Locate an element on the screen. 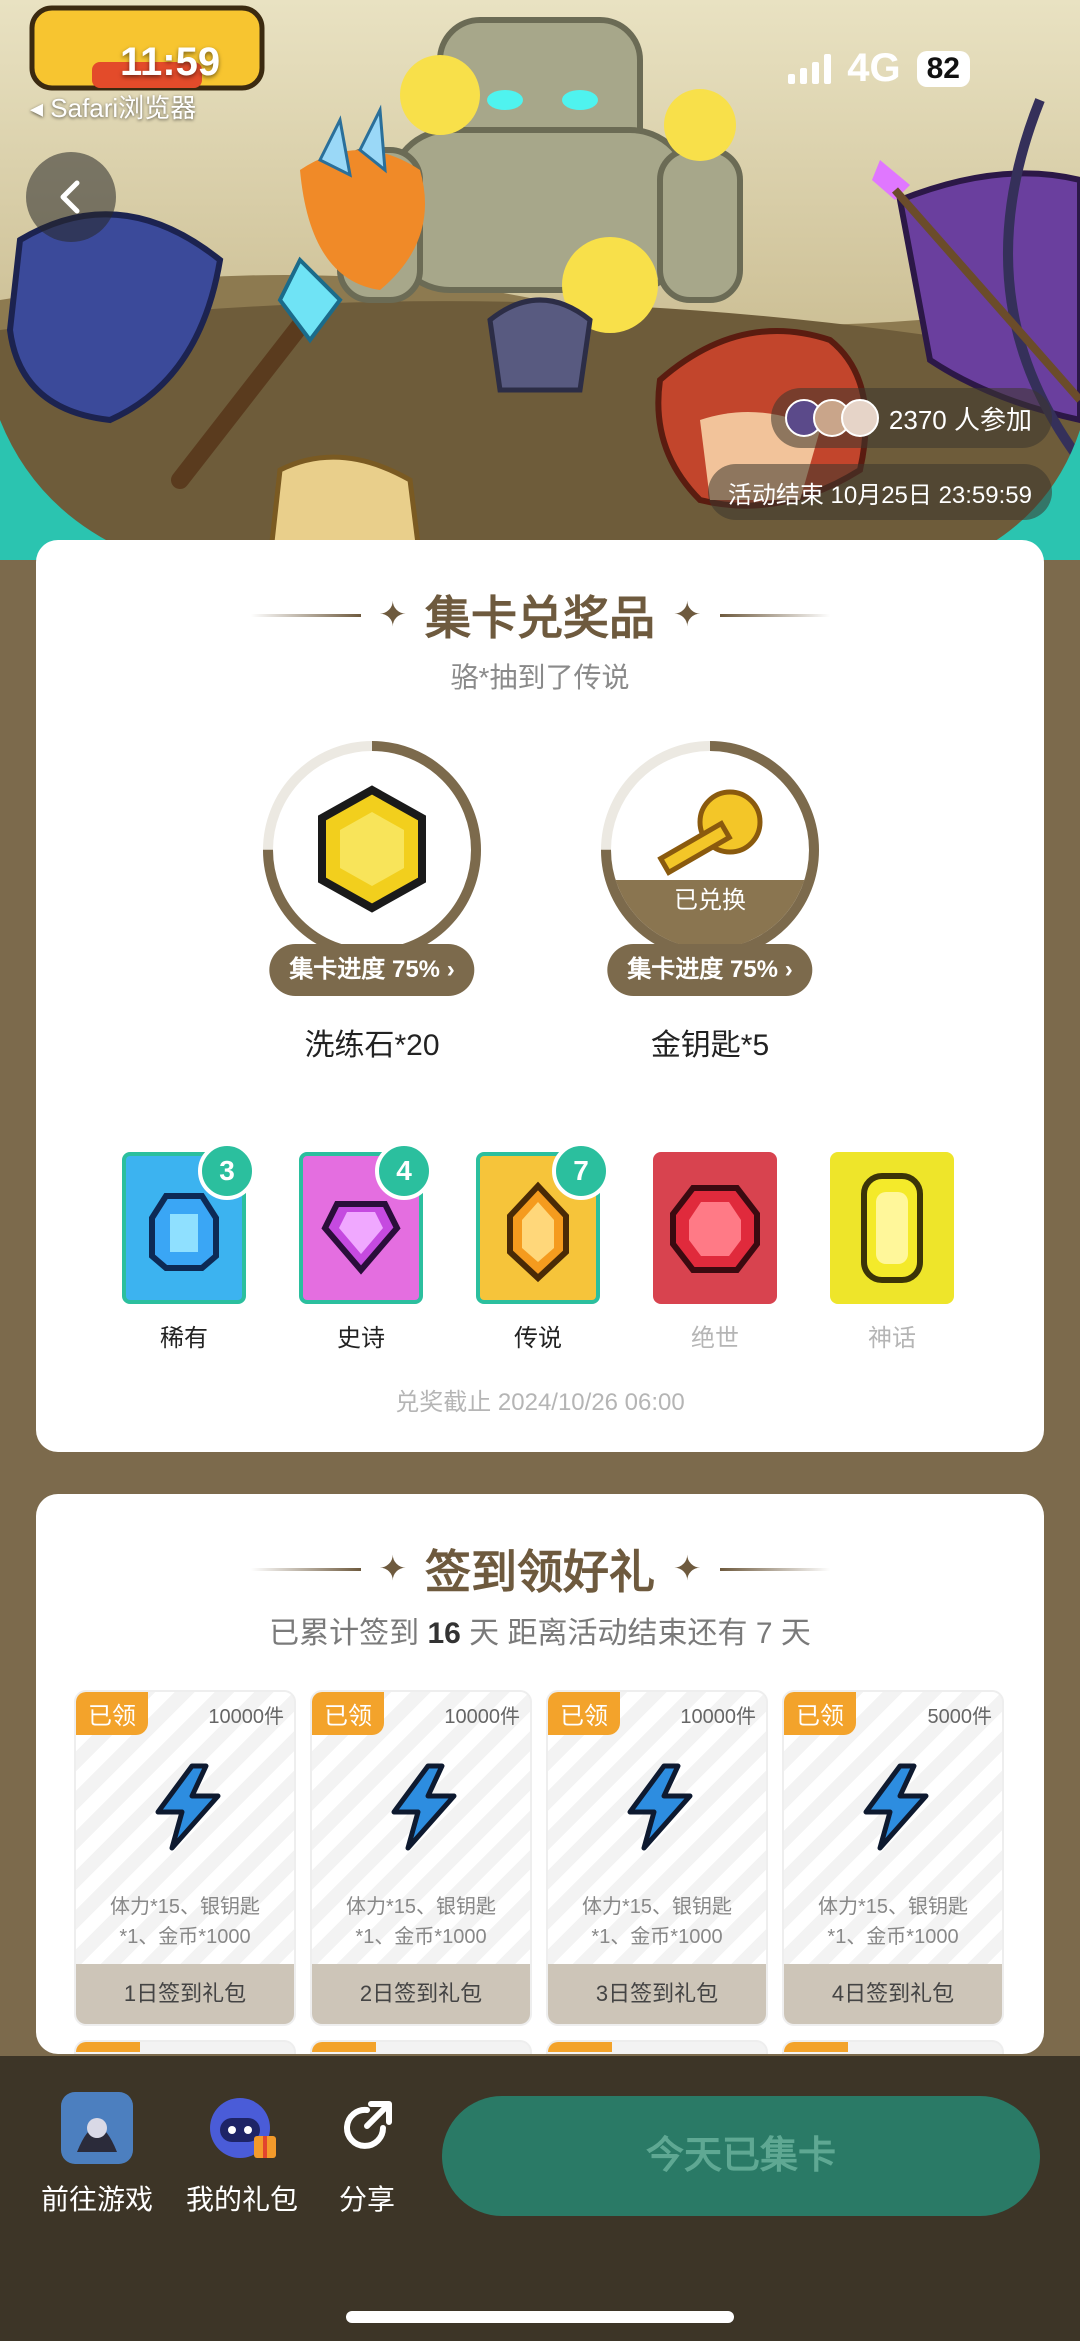 The height and width of the screenshot is (2341, 1080). collect-subtitle: 骆*抽到了传说 is located at coordinates (540, 677).